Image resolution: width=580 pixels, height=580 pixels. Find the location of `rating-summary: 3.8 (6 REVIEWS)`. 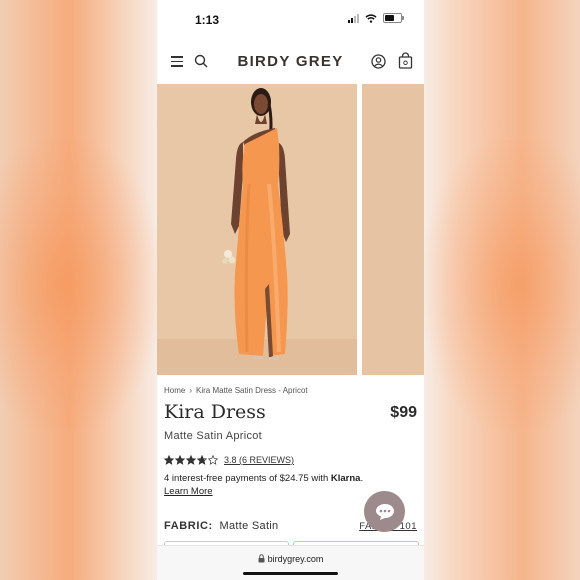

rating-summary: 3.8 (6 REVIEWS) is located at coordinates (229, 460).